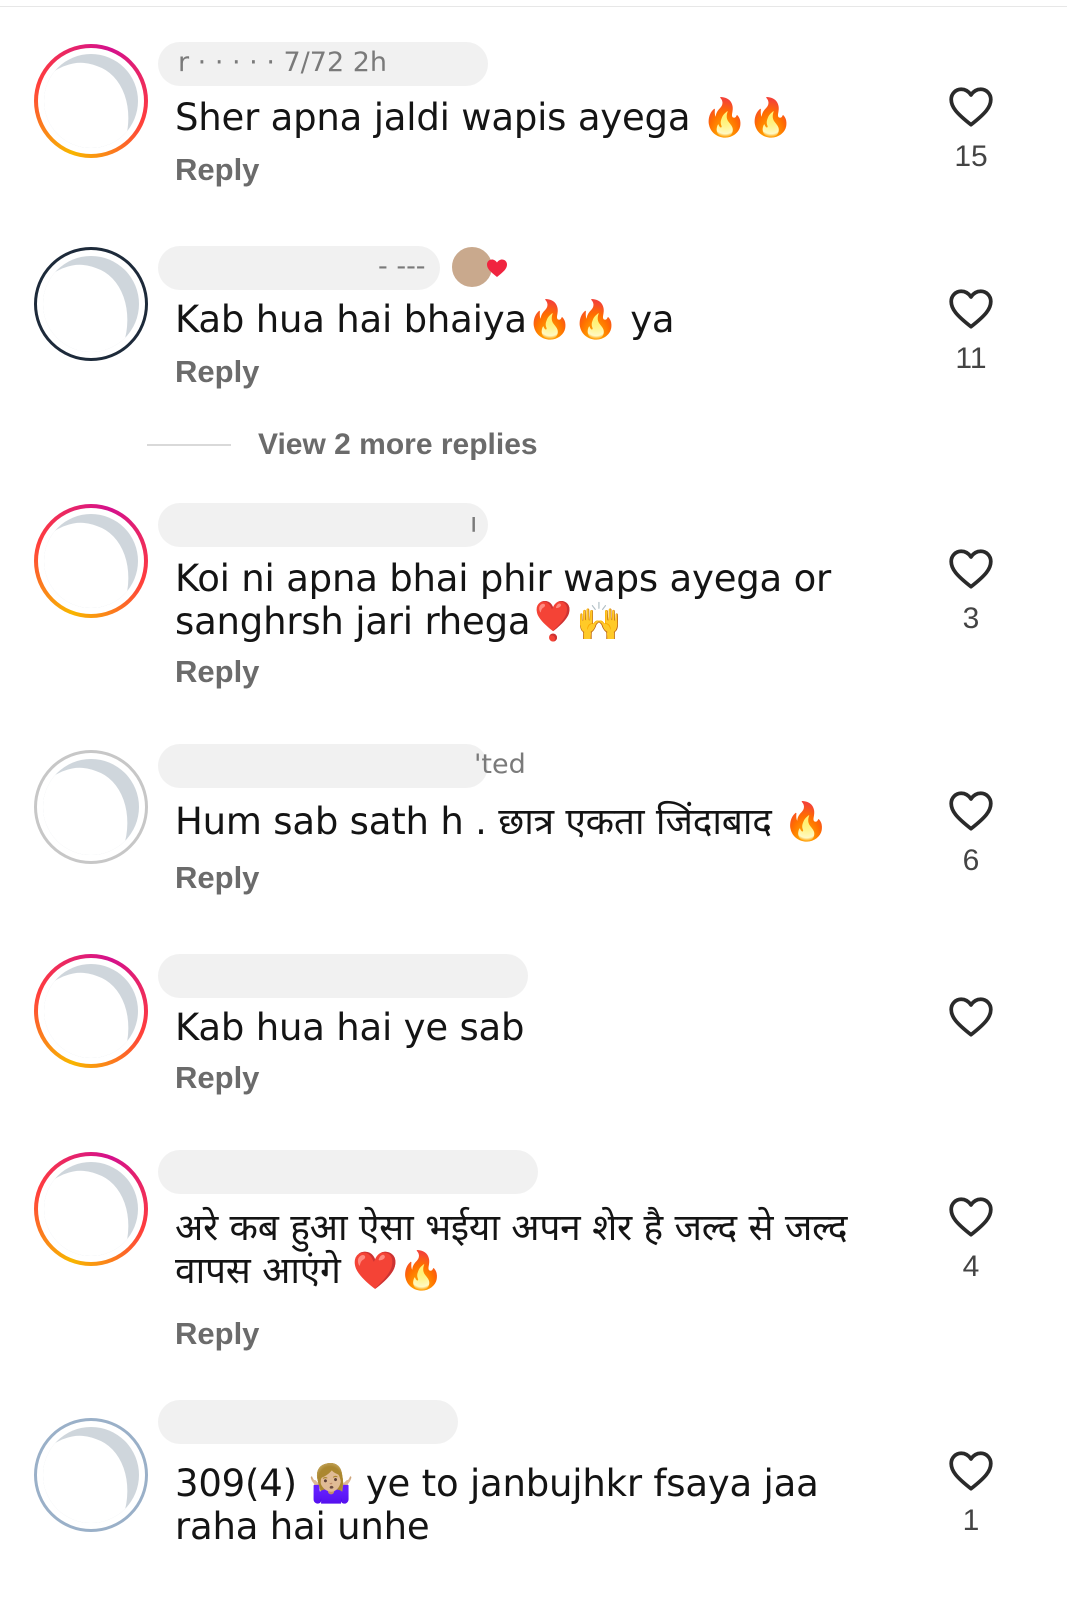 Image resolution: width=1067 pixels, height=1600 pixels. I want to click on view-more-replies-label: View 2 more replies, so click(398, 445).